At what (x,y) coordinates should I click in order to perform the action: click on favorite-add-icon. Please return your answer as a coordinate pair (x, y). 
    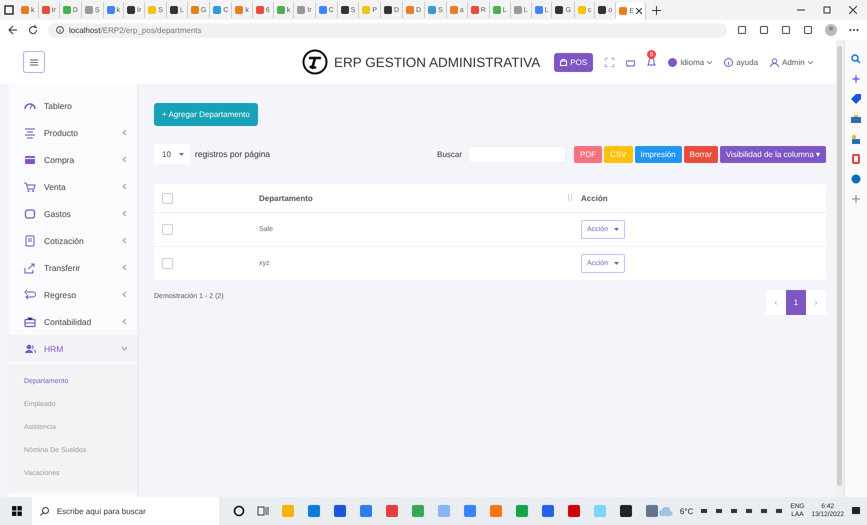
    Looking at the image, I should click on (764, 30).